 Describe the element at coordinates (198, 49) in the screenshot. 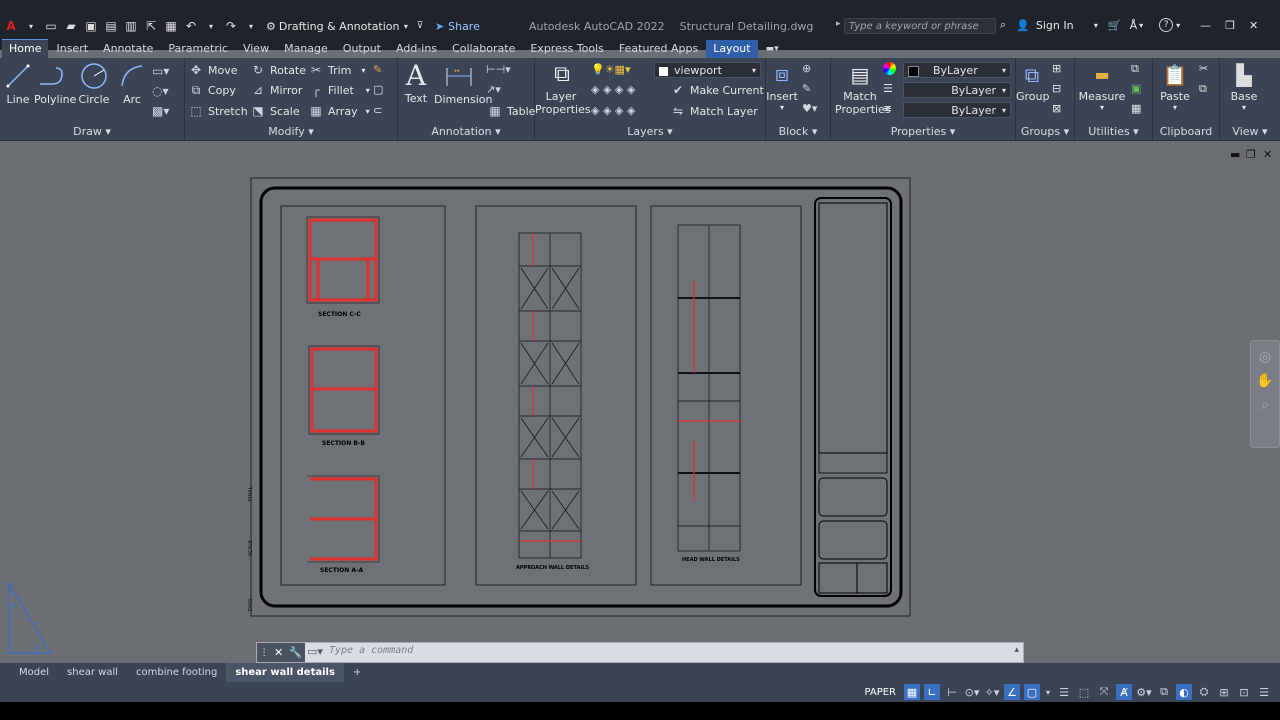

I see `tab-parametric: Parametric` at that location.